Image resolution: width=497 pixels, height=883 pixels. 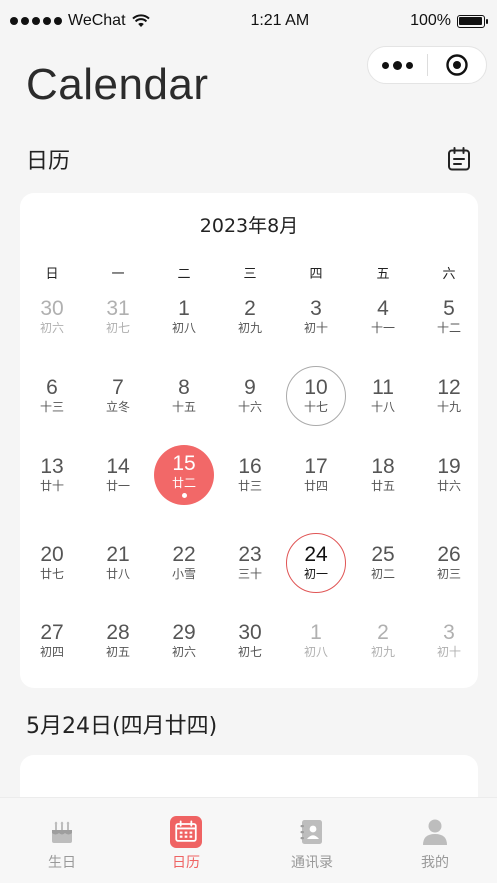 I want to click on lunar-date: 廿五, so click(x=382, y=486).